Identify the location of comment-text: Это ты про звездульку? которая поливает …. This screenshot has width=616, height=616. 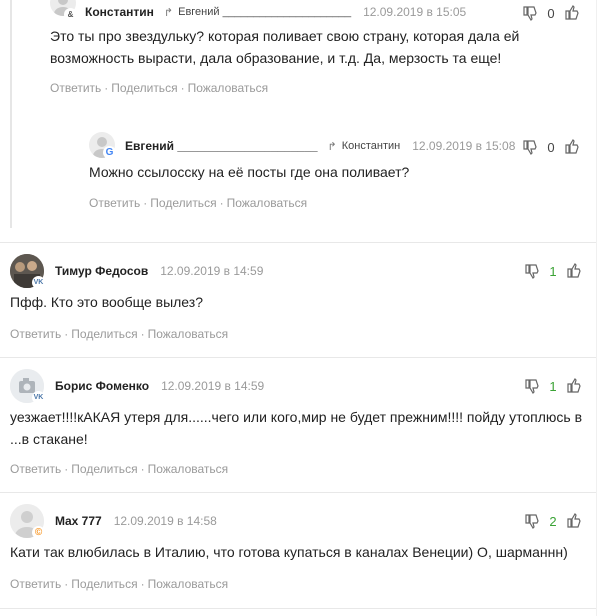
(285, 47).